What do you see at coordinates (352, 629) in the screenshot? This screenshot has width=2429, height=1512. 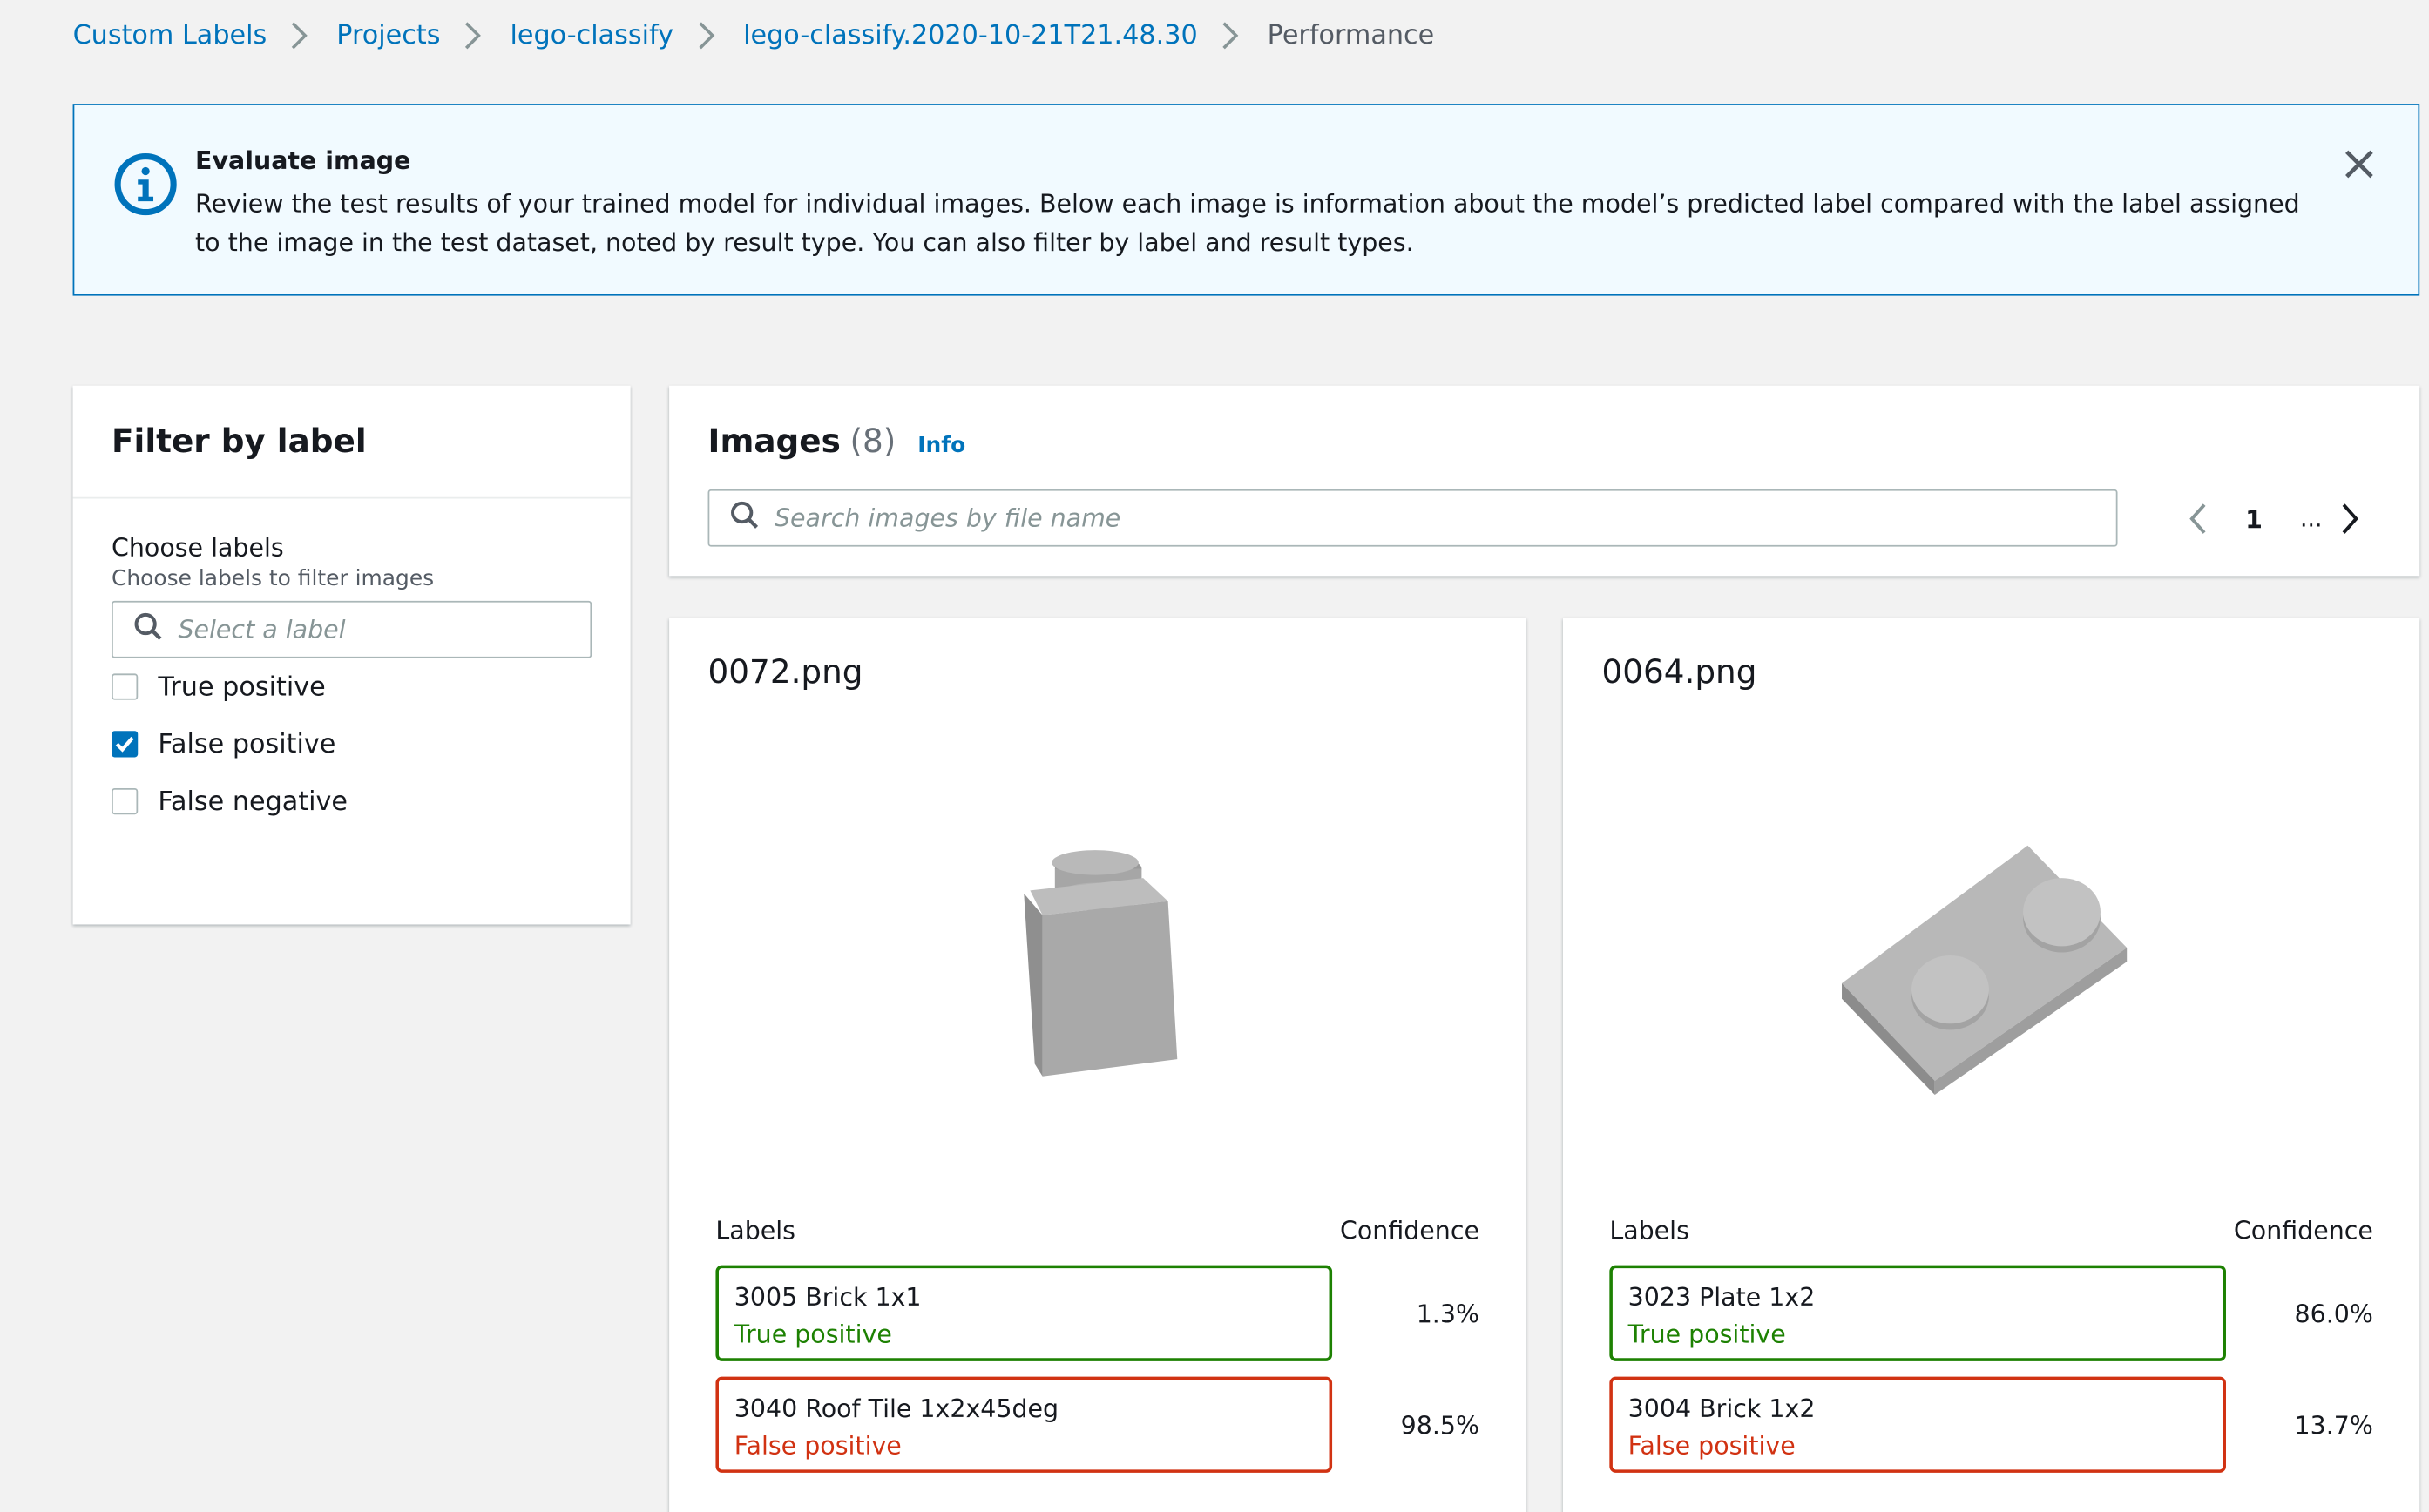 I see `label-select-input: Select a label` at bounding box center [352, 629].